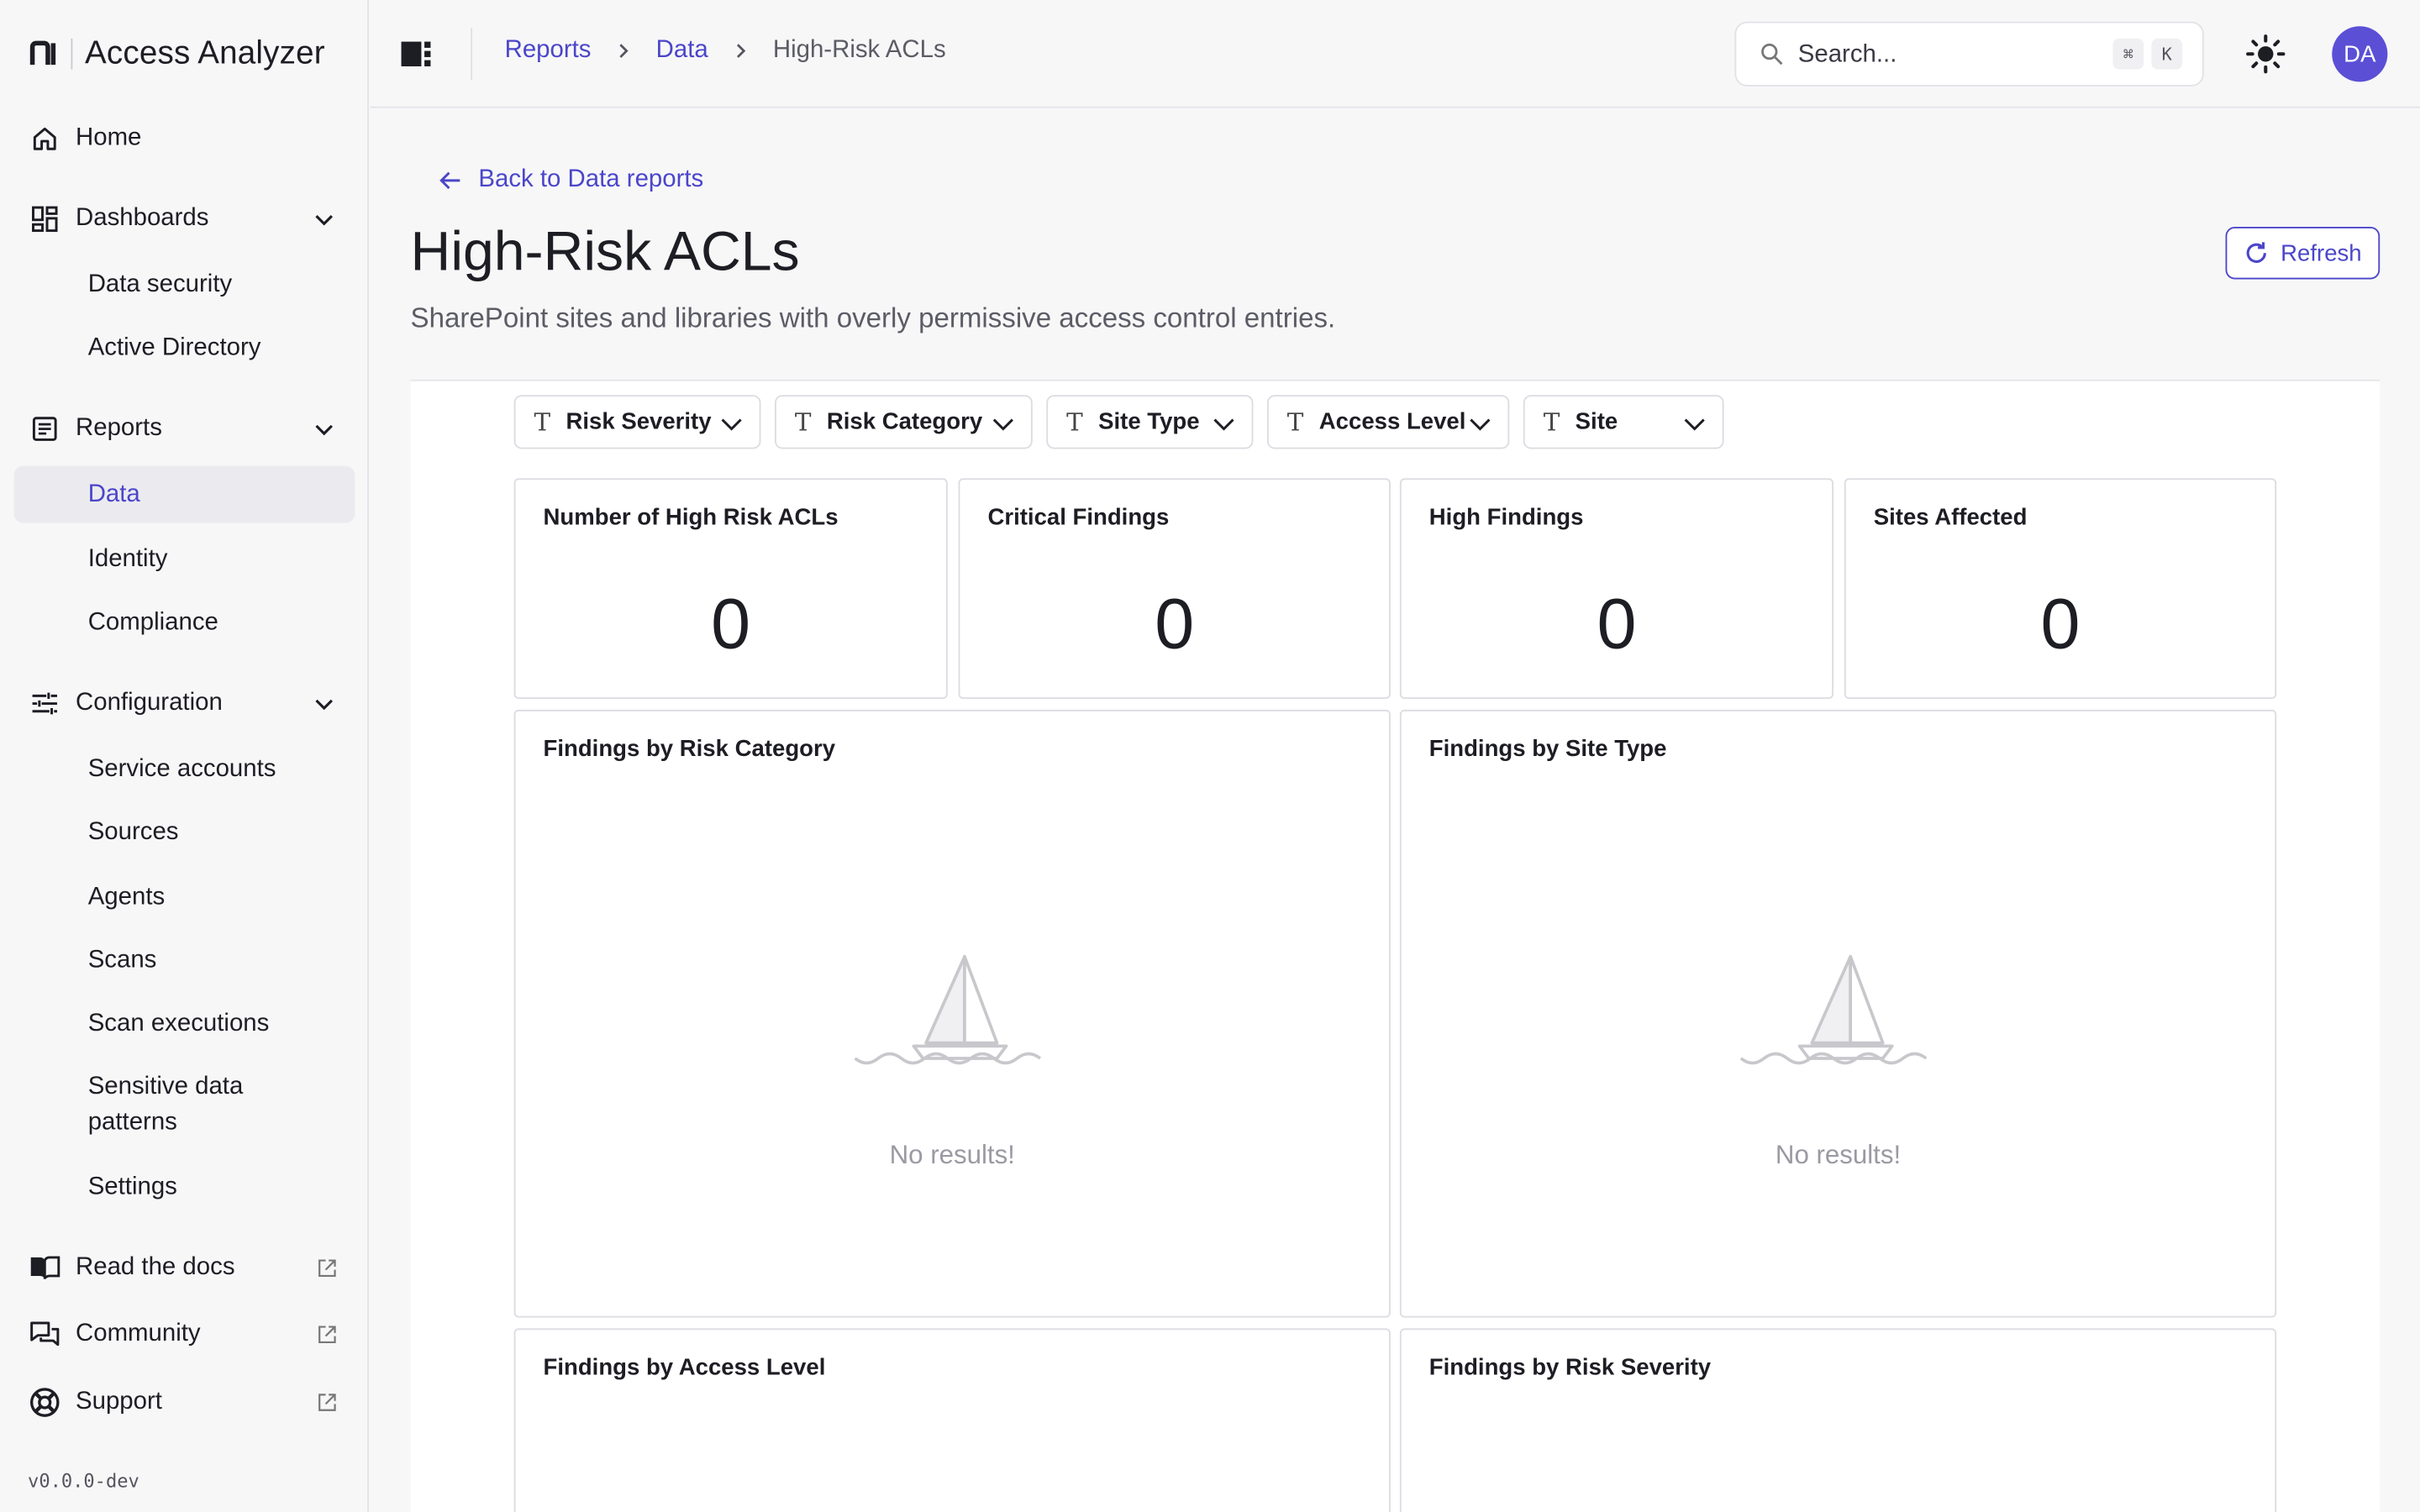  What do you see at coordinates (1772, 54) in the screenshot?
I see `search-icon` at bounding box center [1772, 54].